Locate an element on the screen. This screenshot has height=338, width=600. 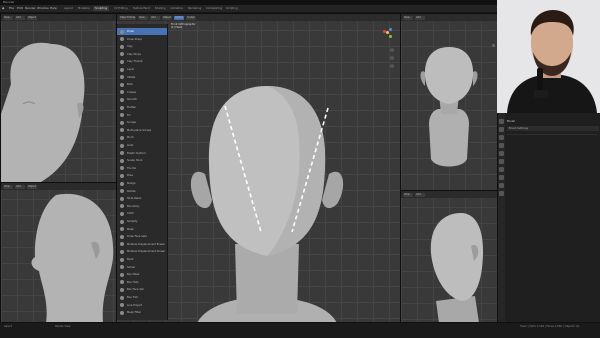
scene-tab-icon is located at coordinates (501, 153).